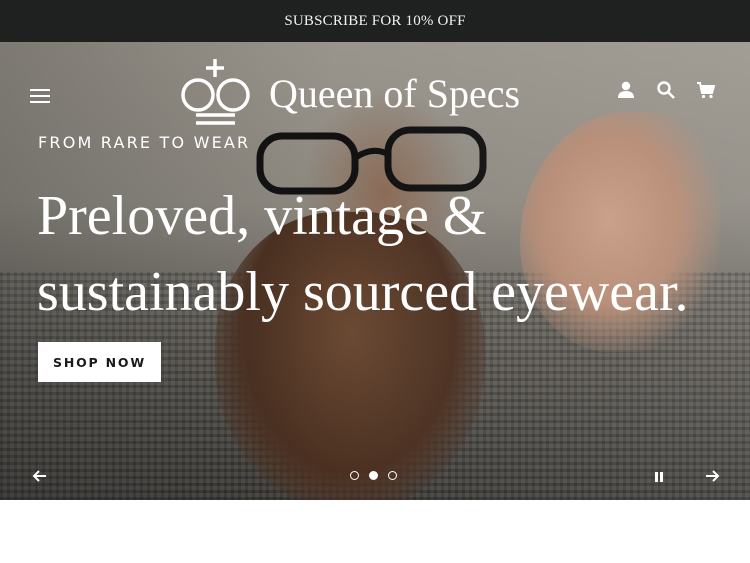 The image size is (750, 563). Describe the element at coordinates (706, 90) in the screenshot. I see `cart-icon` at that location.